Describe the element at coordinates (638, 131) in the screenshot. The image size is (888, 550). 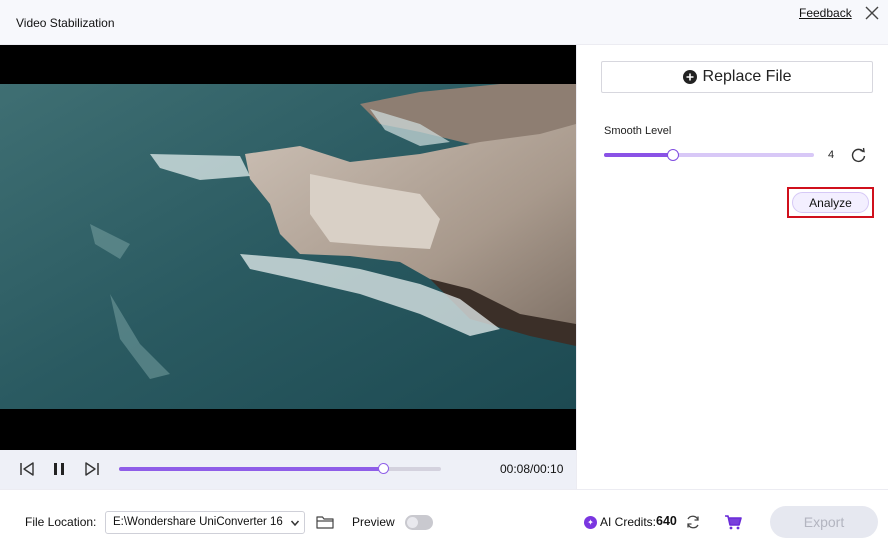
I see `smooth-level-label: Smooth Level` at that location.